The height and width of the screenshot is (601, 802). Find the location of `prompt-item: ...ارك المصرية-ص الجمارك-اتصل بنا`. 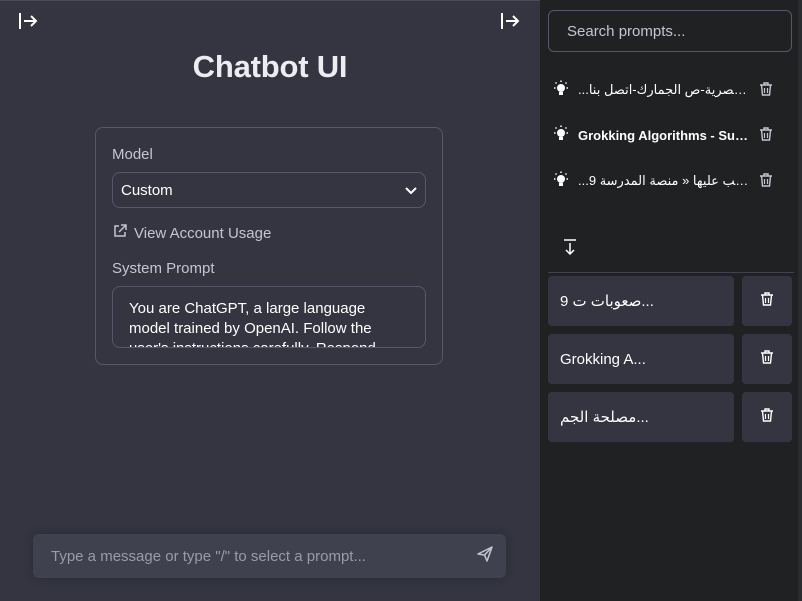

prompt-item: ...ارك المصرية-ص الجمارك-اتصل بنا is located at coordinates (669, 90).